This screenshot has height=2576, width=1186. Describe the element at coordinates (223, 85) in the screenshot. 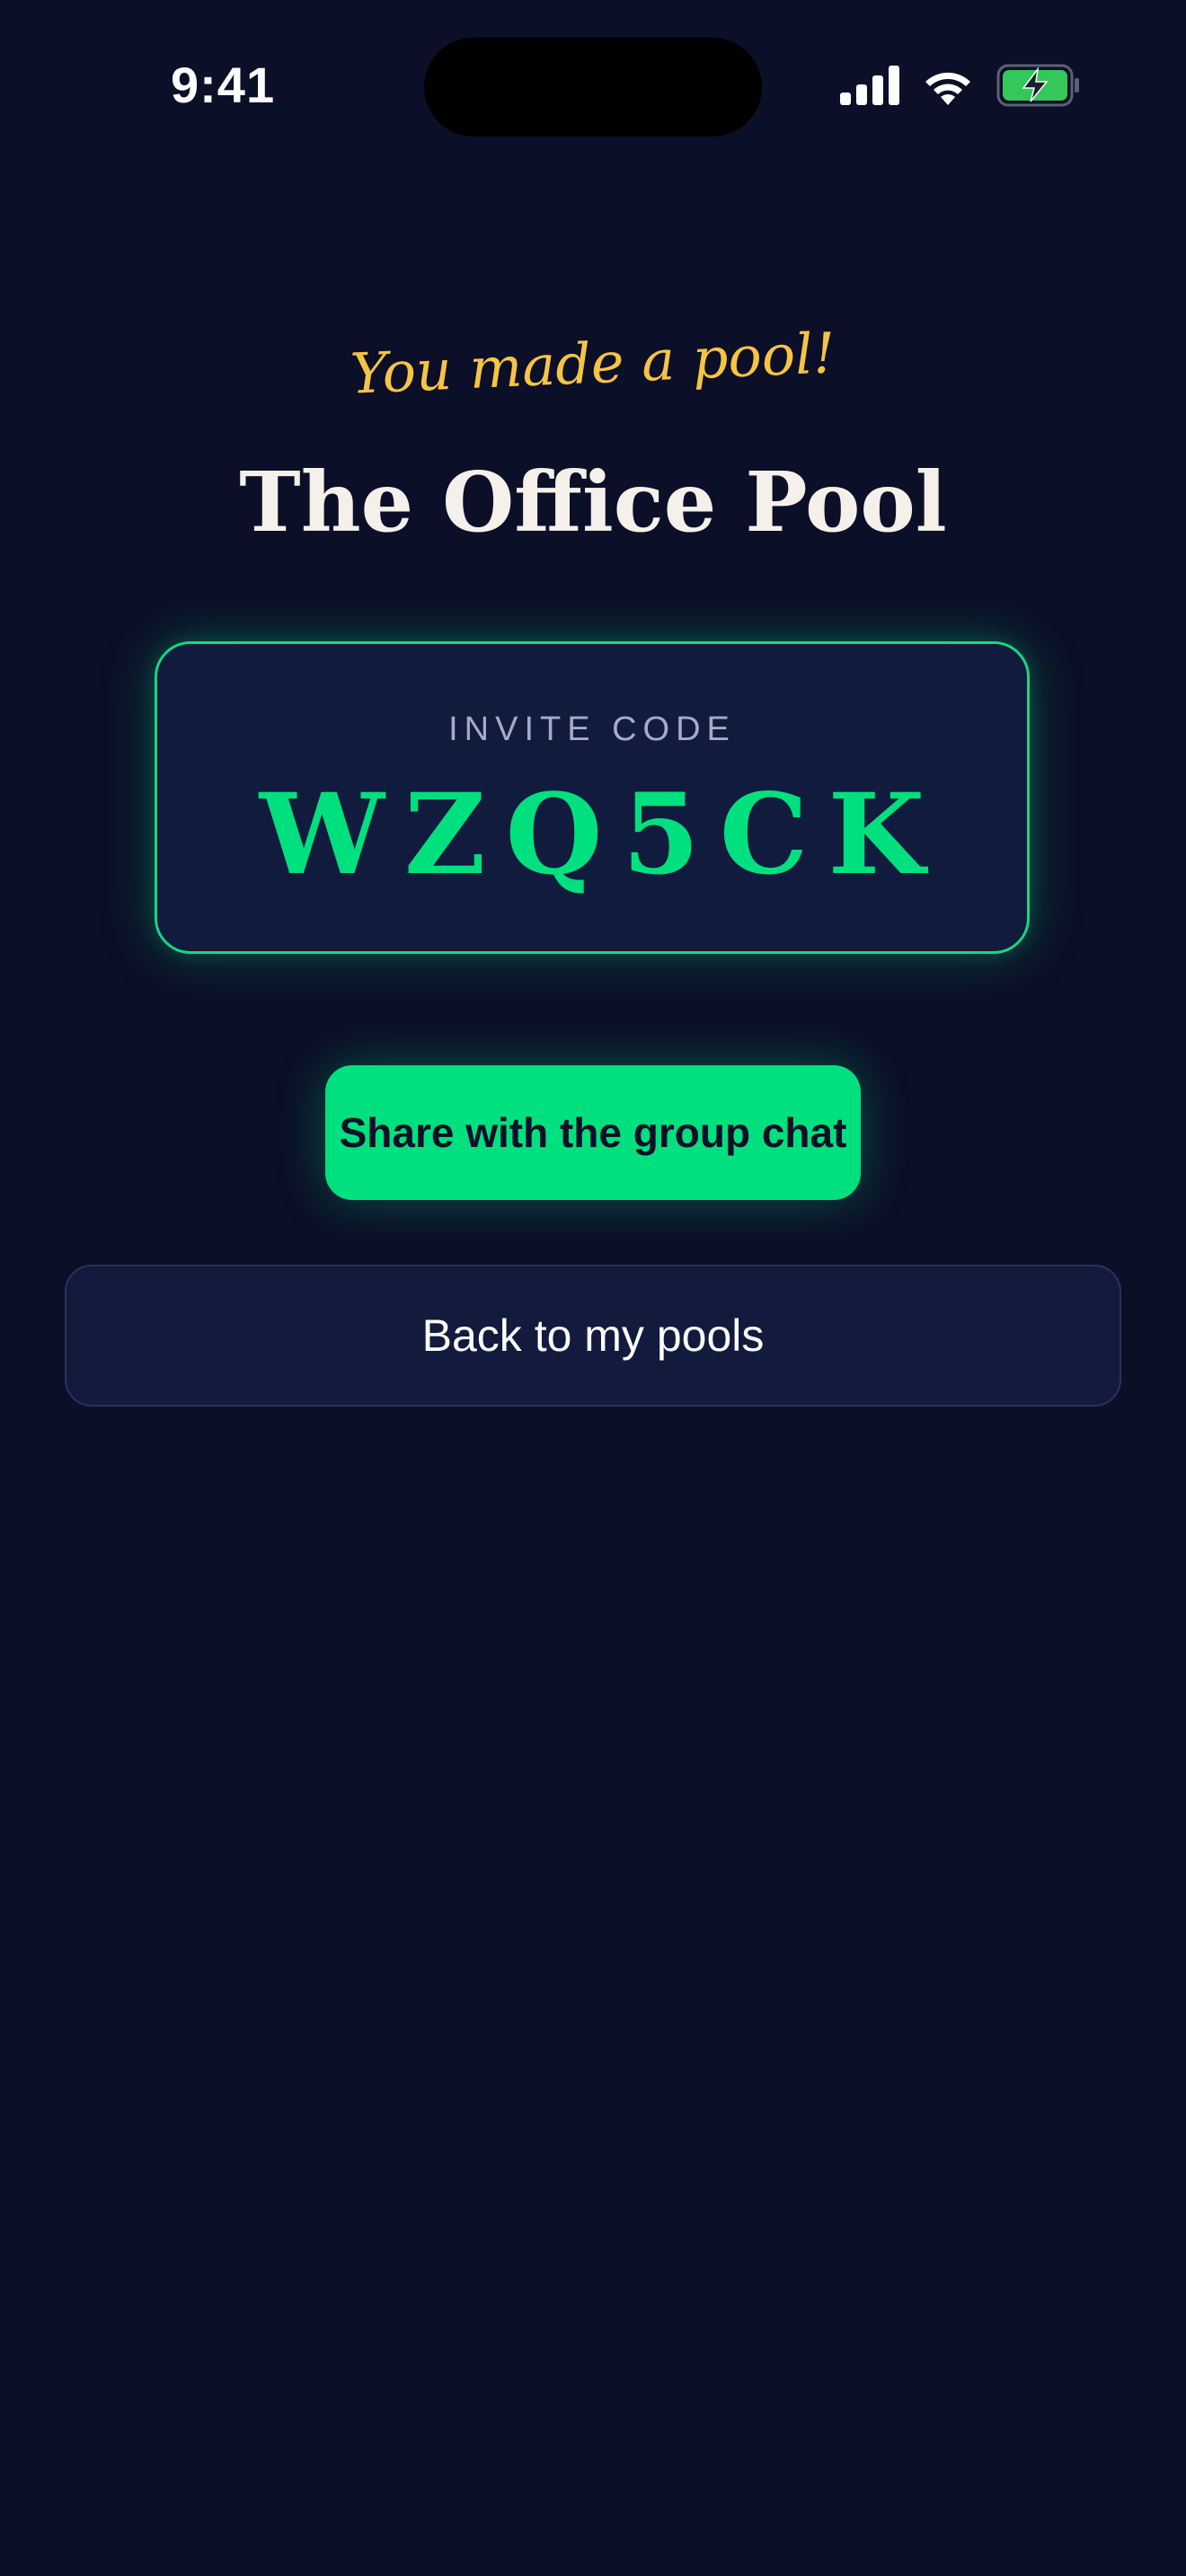

I see `status-time: 9:41` at that location.